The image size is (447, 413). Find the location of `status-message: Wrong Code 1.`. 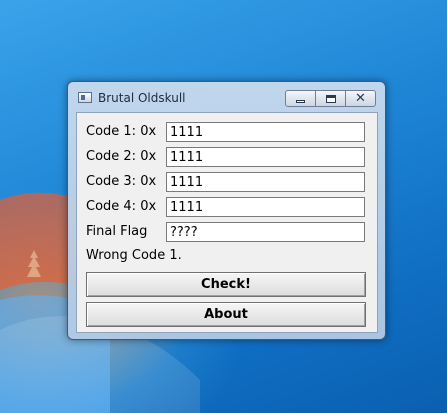

status-message: Wrong Code 1. is located at coordinates (134, 255).